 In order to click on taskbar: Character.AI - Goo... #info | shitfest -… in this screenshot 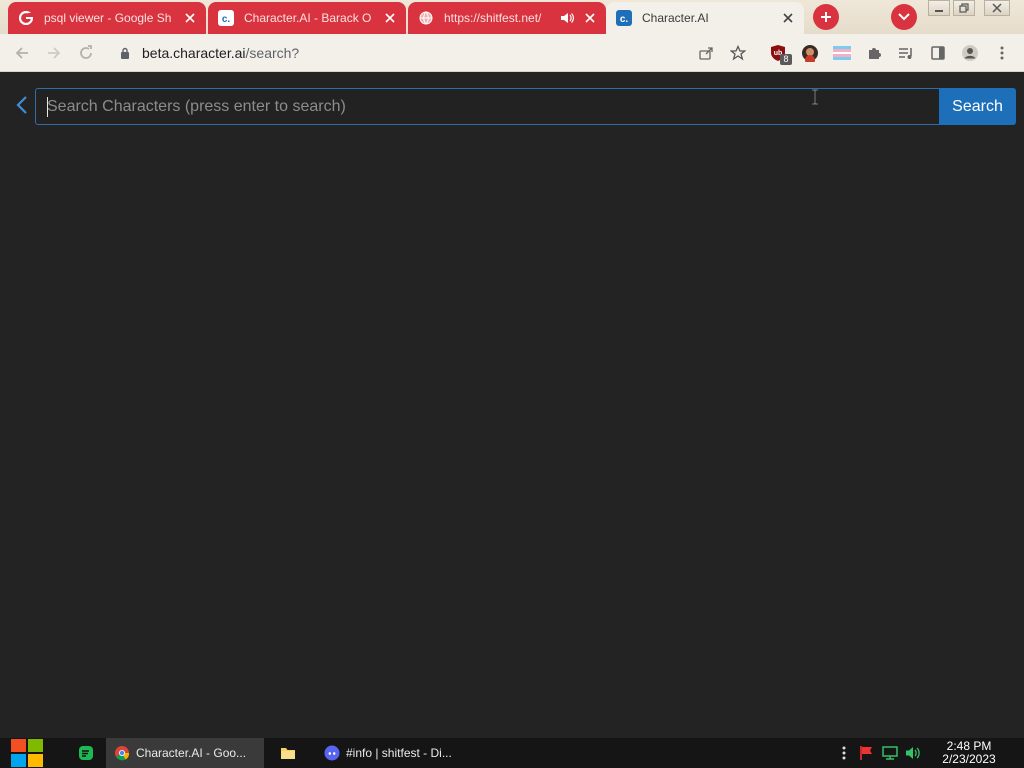, I will do `click(512, 753)`.